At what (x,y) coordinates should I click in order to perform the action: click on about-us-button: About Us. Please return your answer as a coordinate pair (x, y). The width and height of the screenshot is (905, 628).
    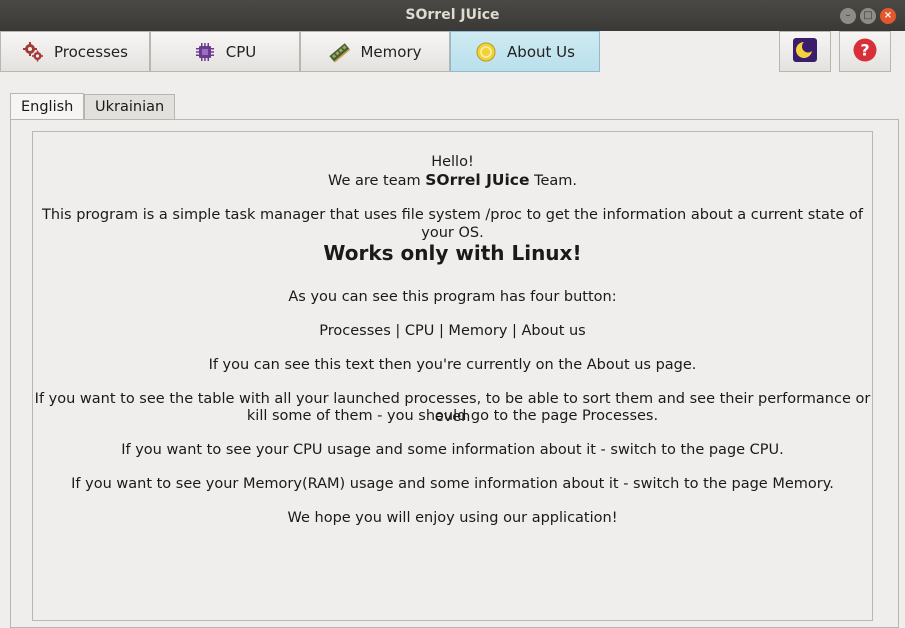
    Looking at the image, I should click on (525, 51).